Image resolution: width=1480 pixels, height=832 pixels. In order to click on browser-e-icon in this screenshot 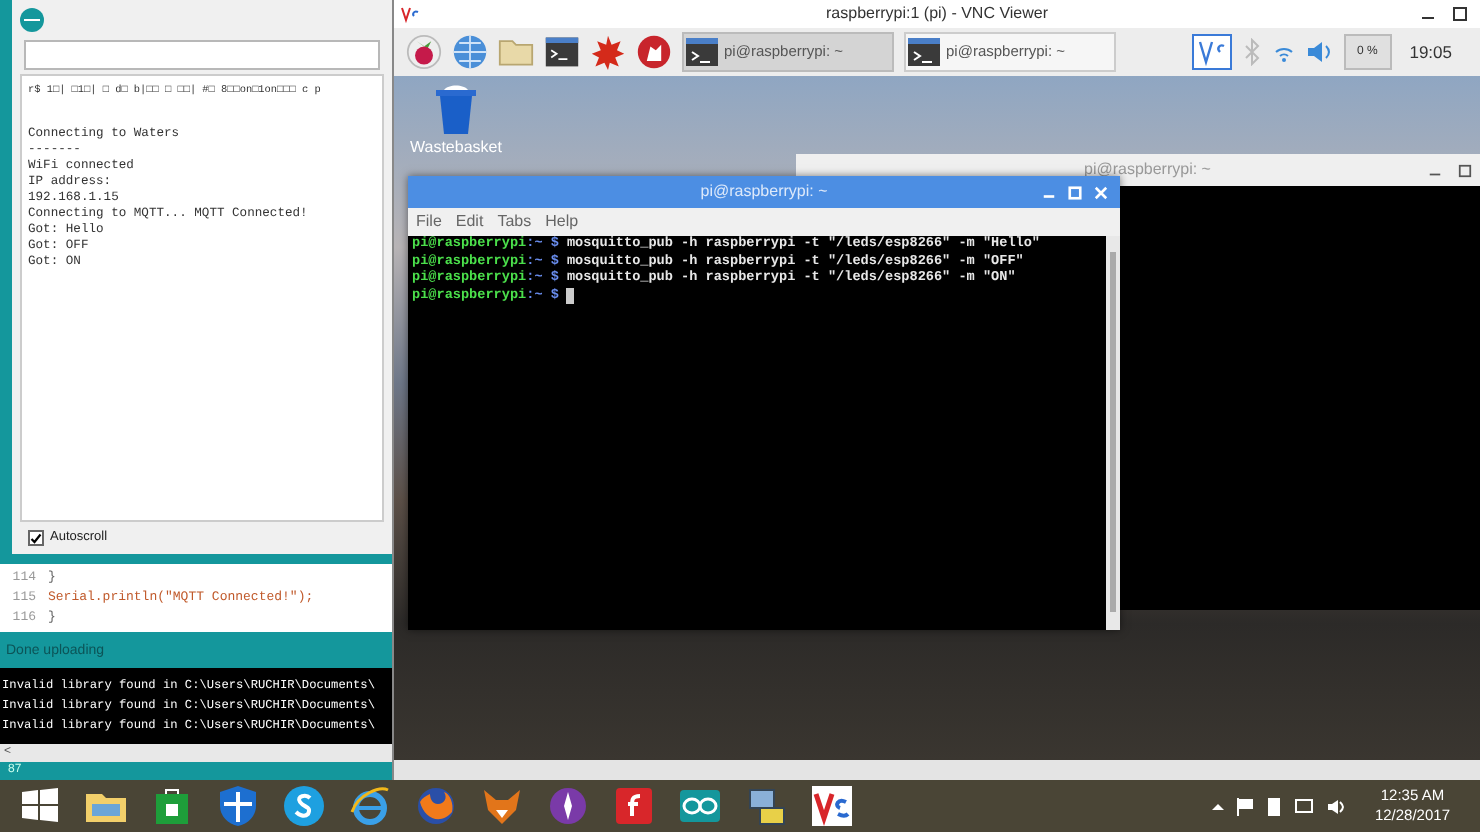, I will do `click(370, 806)`.